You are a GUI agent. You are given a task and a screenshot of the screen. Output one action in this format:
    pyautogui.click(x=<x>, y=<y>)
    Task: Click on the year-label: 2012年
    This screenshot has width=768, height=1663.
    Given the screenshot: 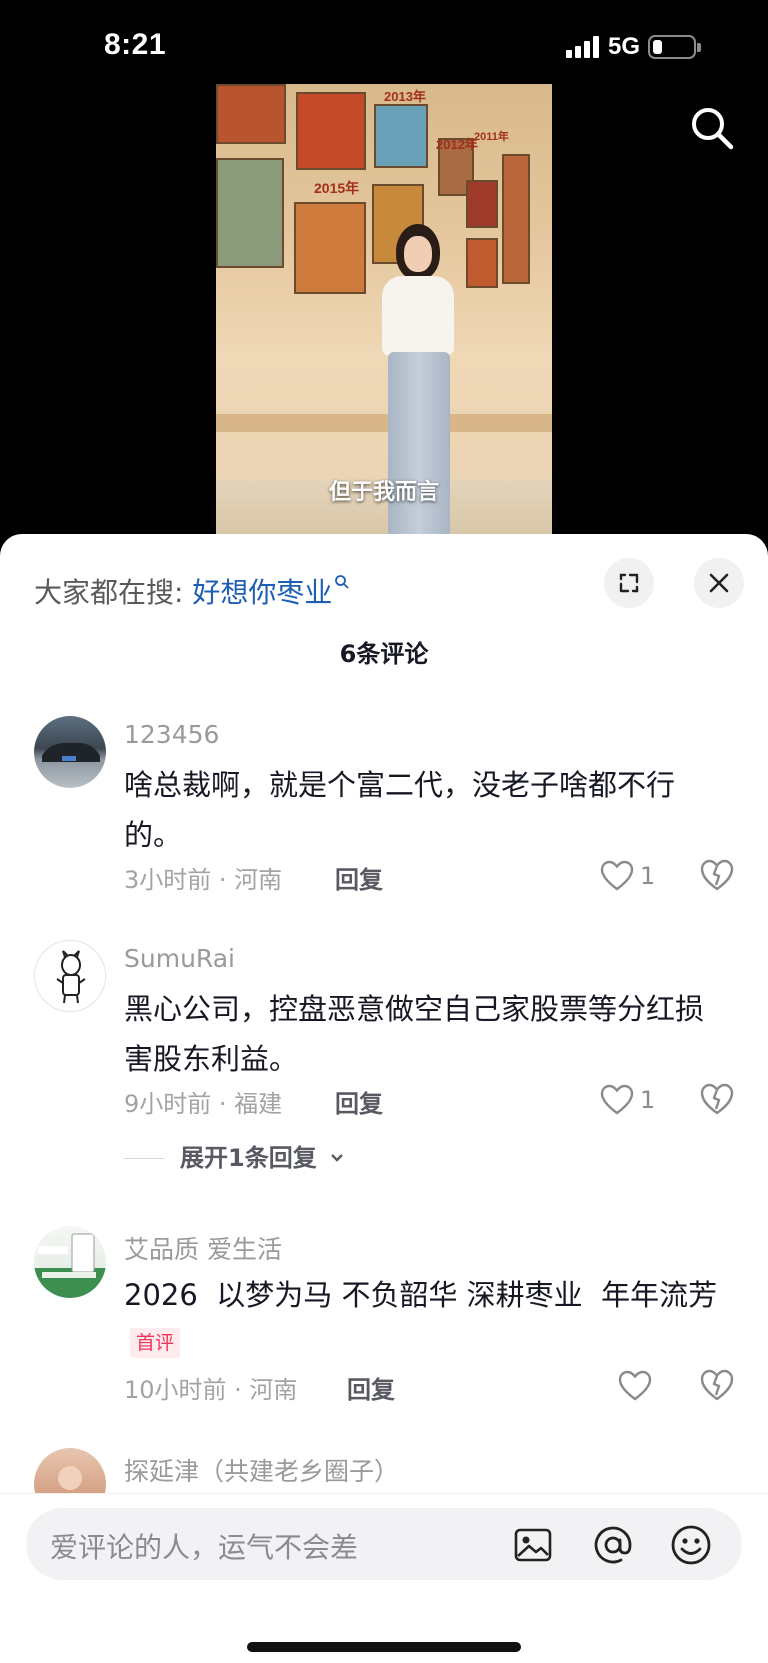 What is the action you would take?
    pyautogui.click(x=457, y=144)
    